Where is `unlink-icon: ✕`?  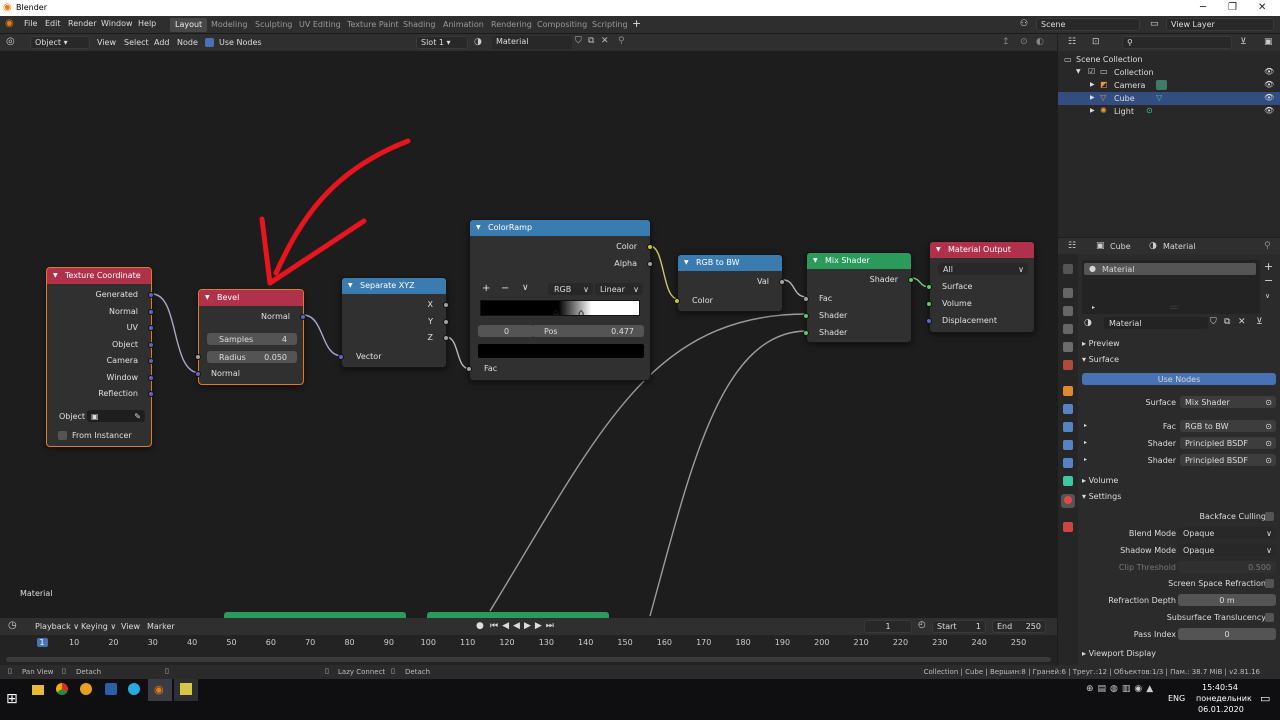 unlink-icon: ✕ is located at coordinates (1242, 322).